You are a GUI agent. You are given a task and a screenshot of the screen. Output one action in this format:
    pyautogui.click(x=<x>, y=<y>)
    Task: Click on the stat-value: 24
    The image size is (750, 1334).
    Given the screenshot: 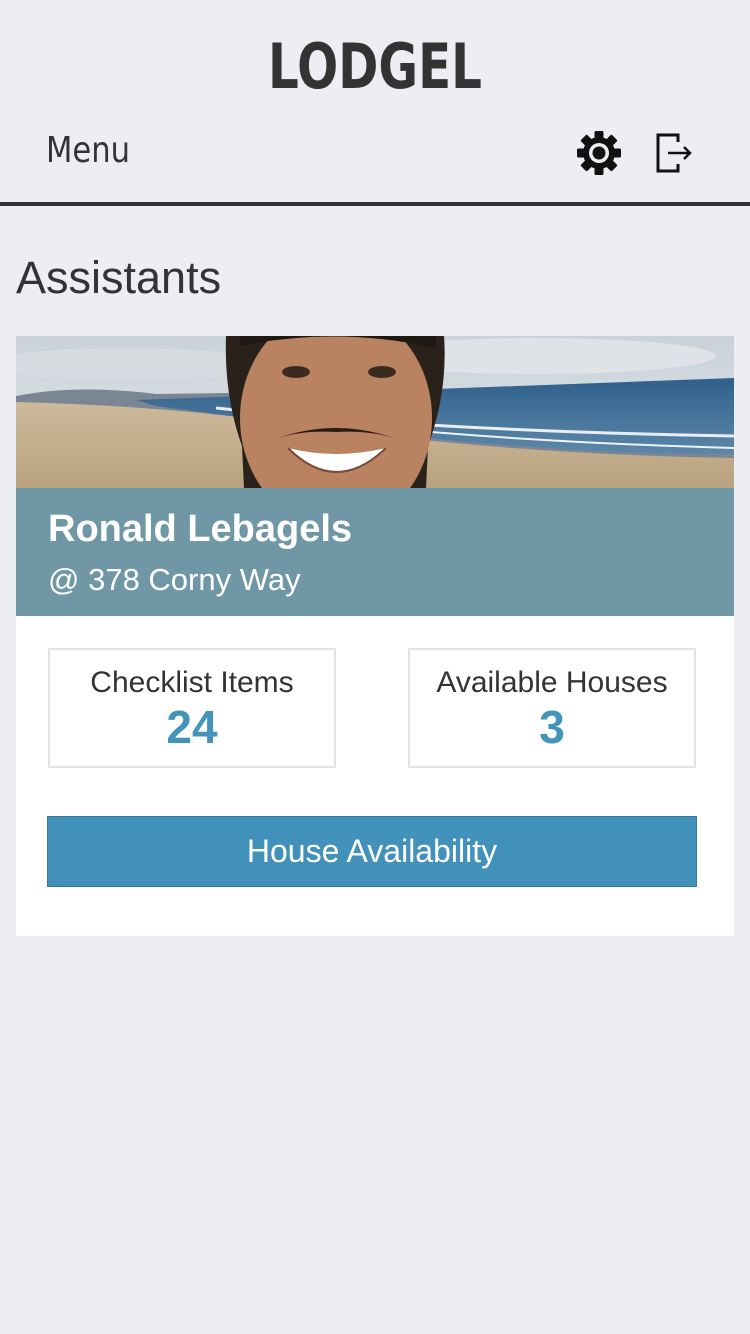 What is the action you would take?
    pyautogui.click(x=192, y=727)
    